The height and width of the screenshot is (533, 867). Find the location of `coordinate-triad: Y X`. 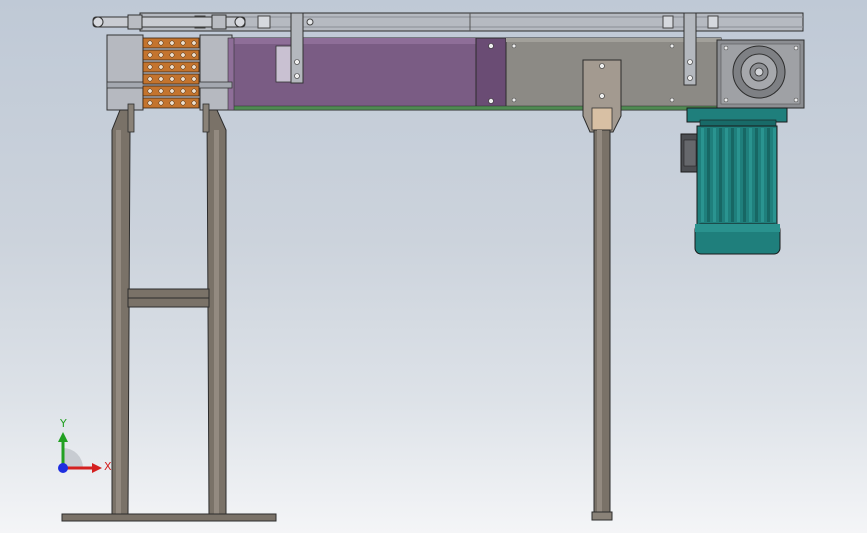

coordinate-triad: Y X is located at coordinates (85, 445).